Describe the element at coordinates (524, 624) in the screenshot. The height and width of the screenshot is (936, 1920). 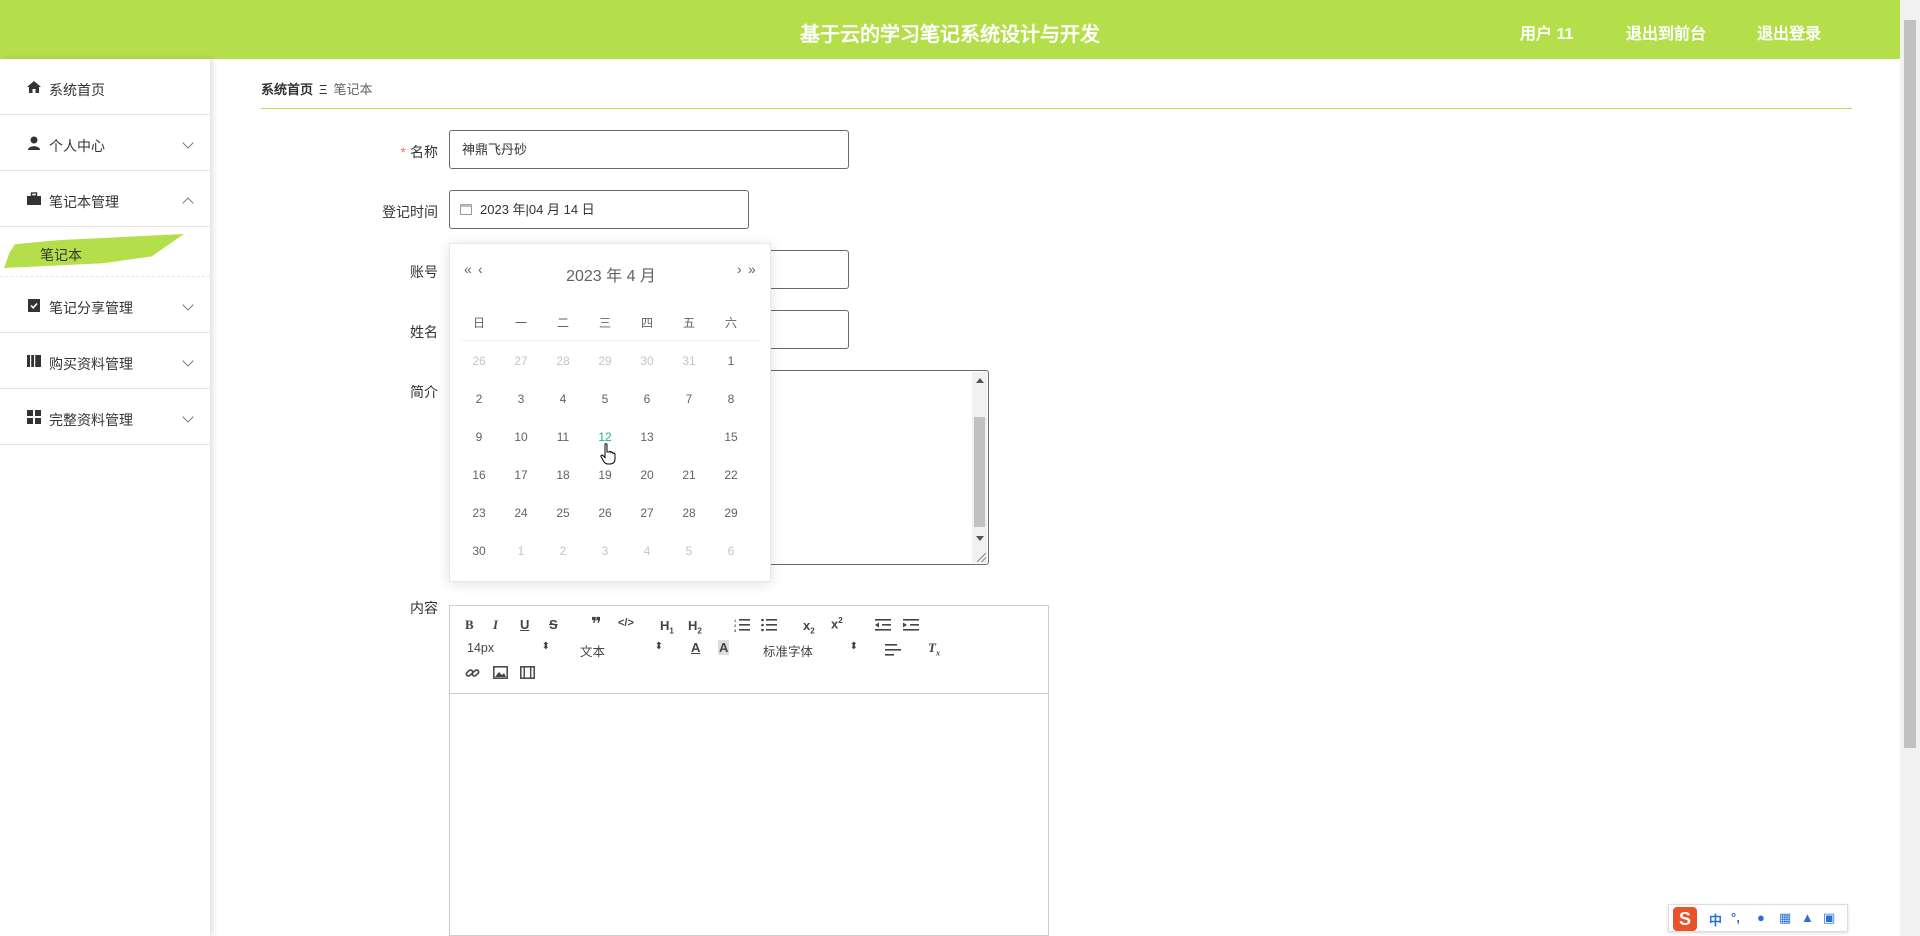
I see `underline-icon: U` at that location.